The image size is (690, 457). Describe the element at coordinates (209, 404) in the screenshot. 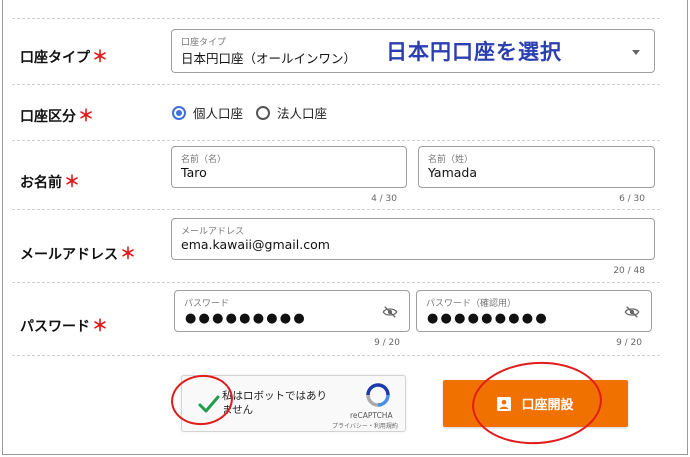

I see `recaptcha-checkbox` at that location.